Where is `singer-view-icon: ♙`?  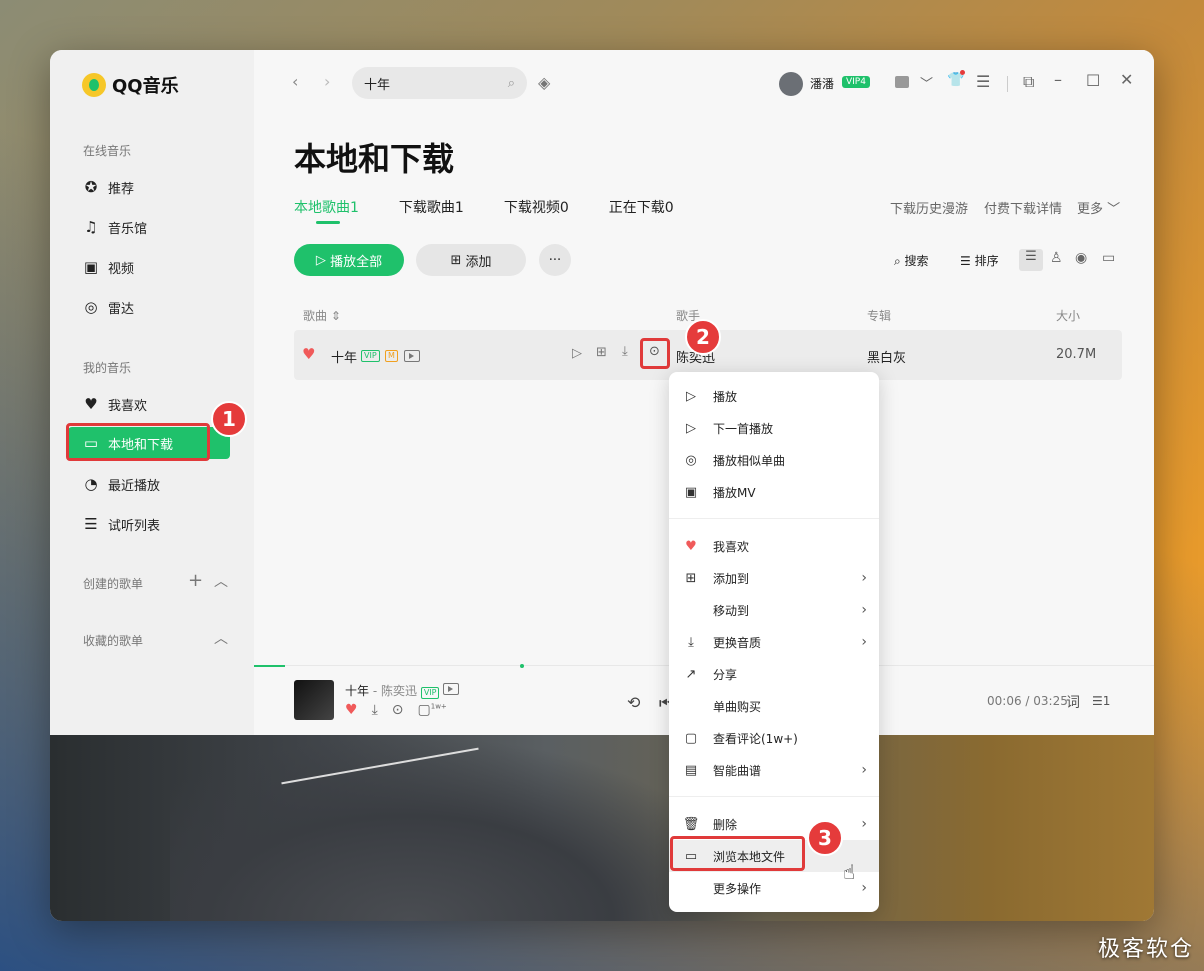
singer-view-icon: ♙ is located at coordinates (1056, 258).